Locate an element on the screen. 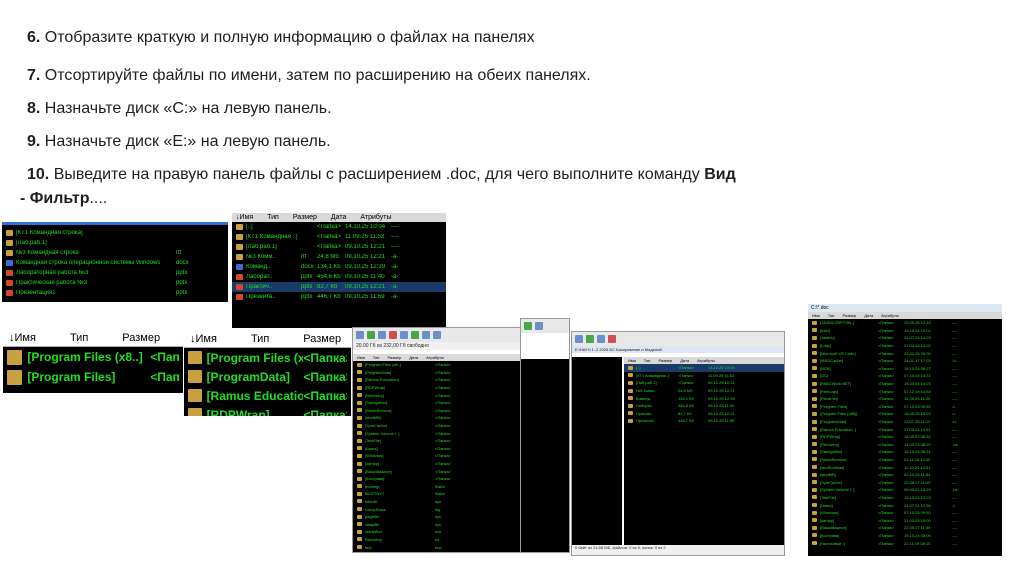  list-item: [..] <Папка> 14.10.25 10:04 is located at coordinates (704, 368).